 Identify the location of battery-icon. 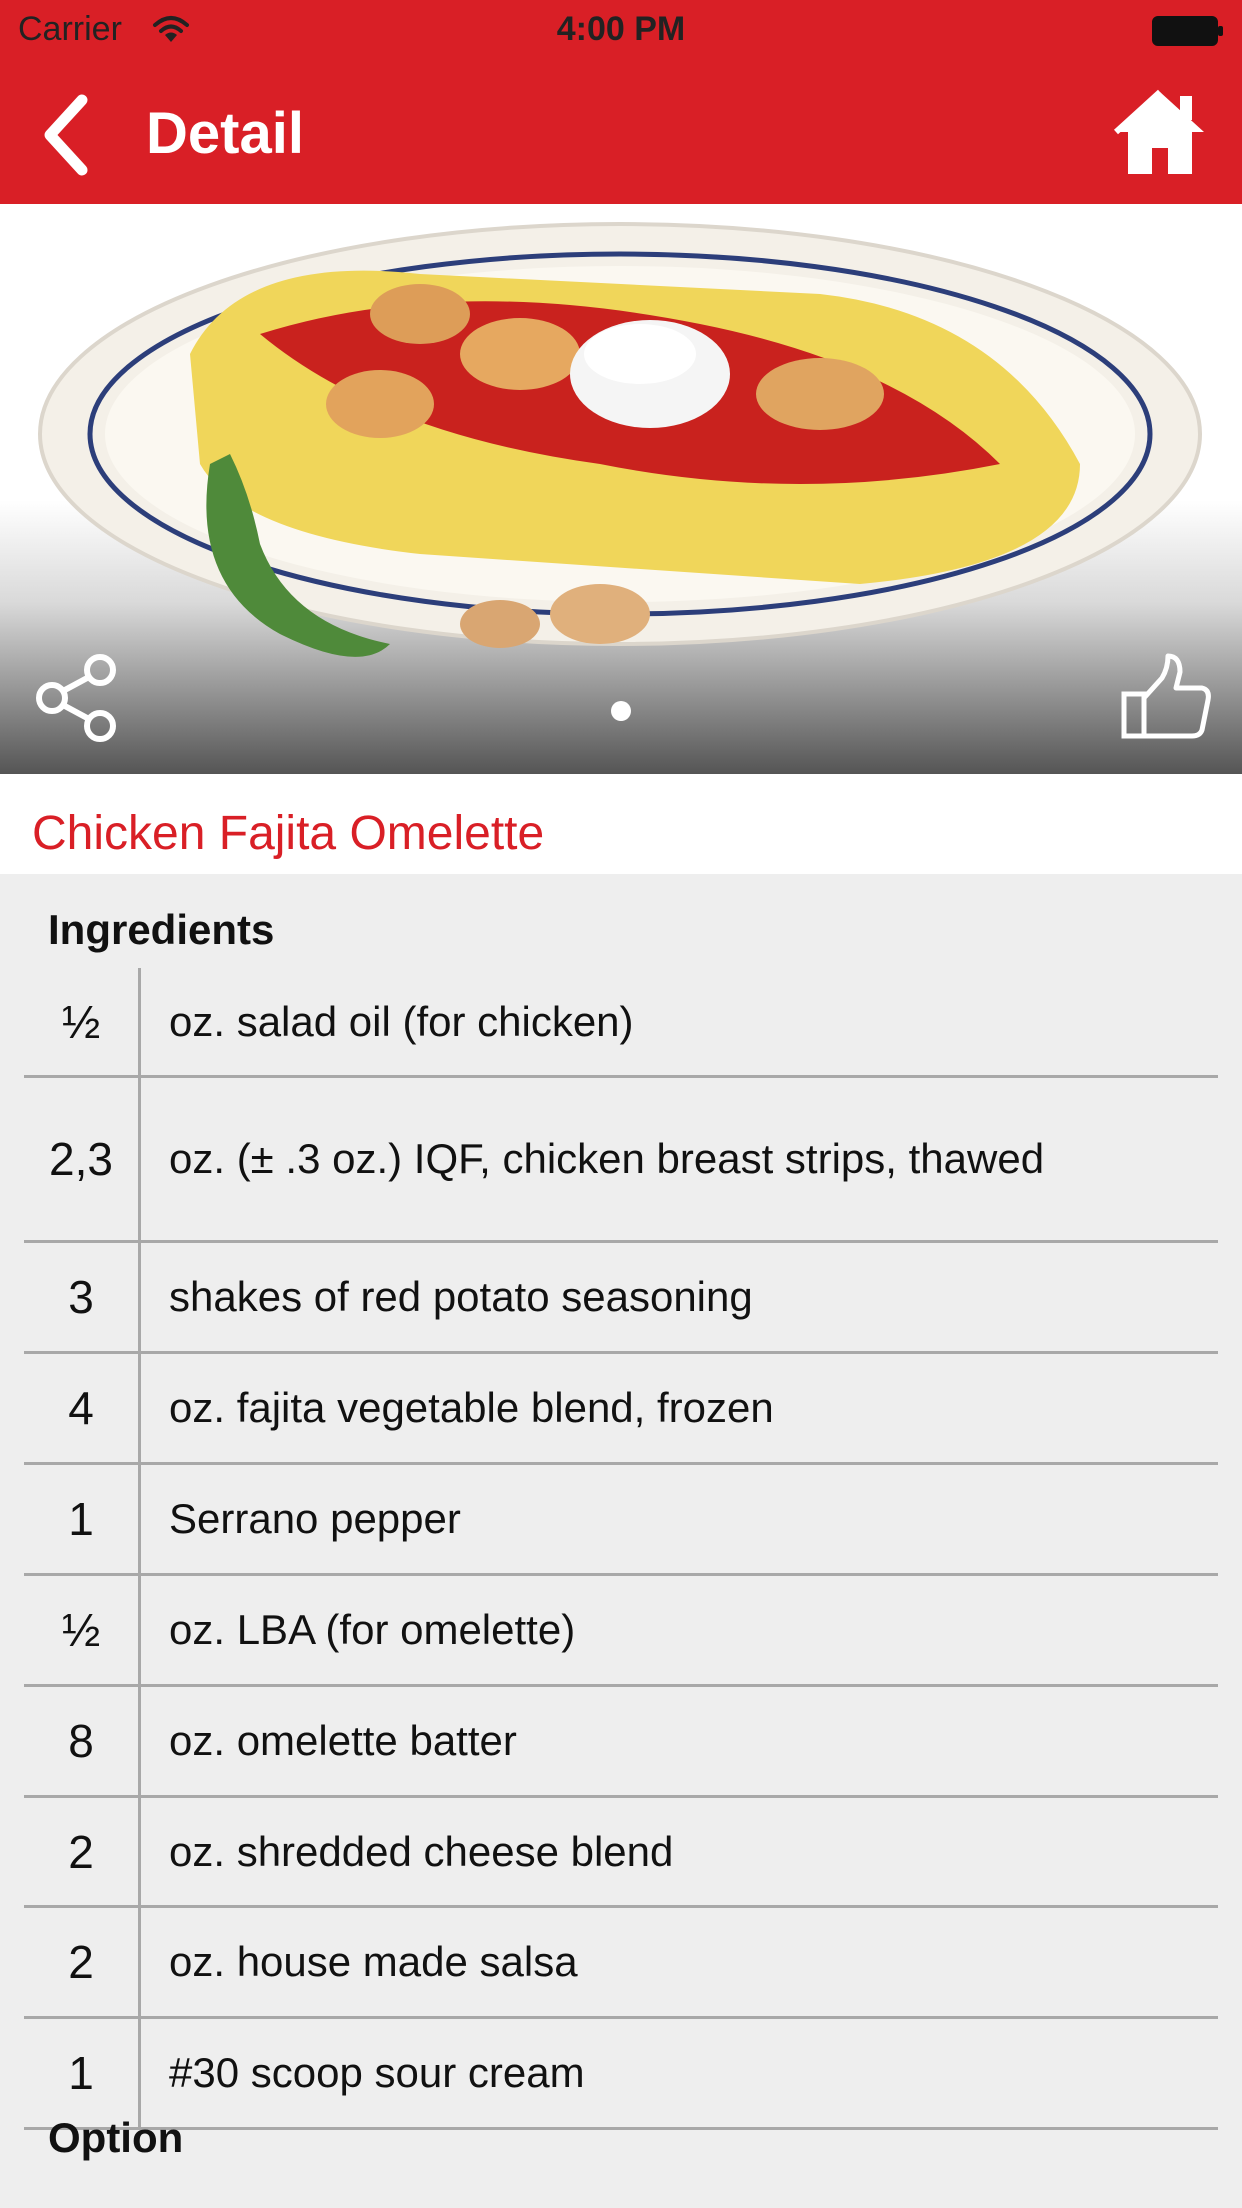
(1187, 31).